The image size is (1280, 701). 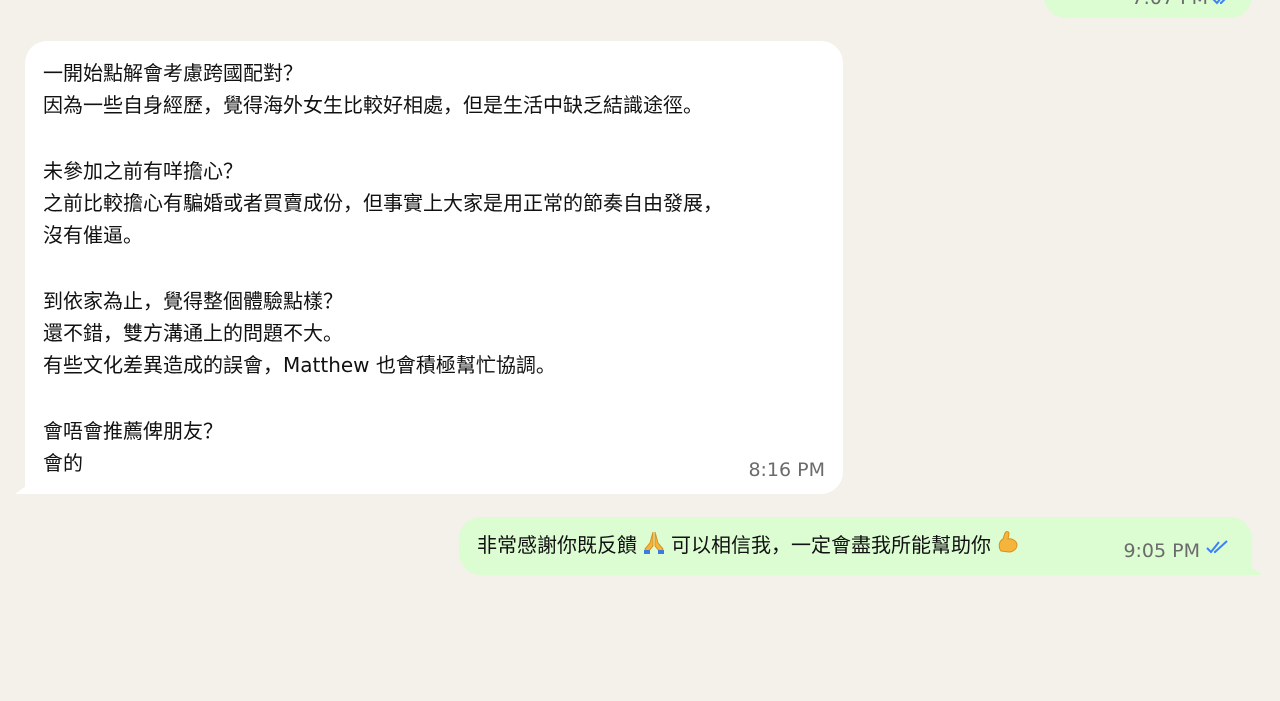 I want to click on message-timestamp: 7:07 PM, so click(x=1169, y=7).